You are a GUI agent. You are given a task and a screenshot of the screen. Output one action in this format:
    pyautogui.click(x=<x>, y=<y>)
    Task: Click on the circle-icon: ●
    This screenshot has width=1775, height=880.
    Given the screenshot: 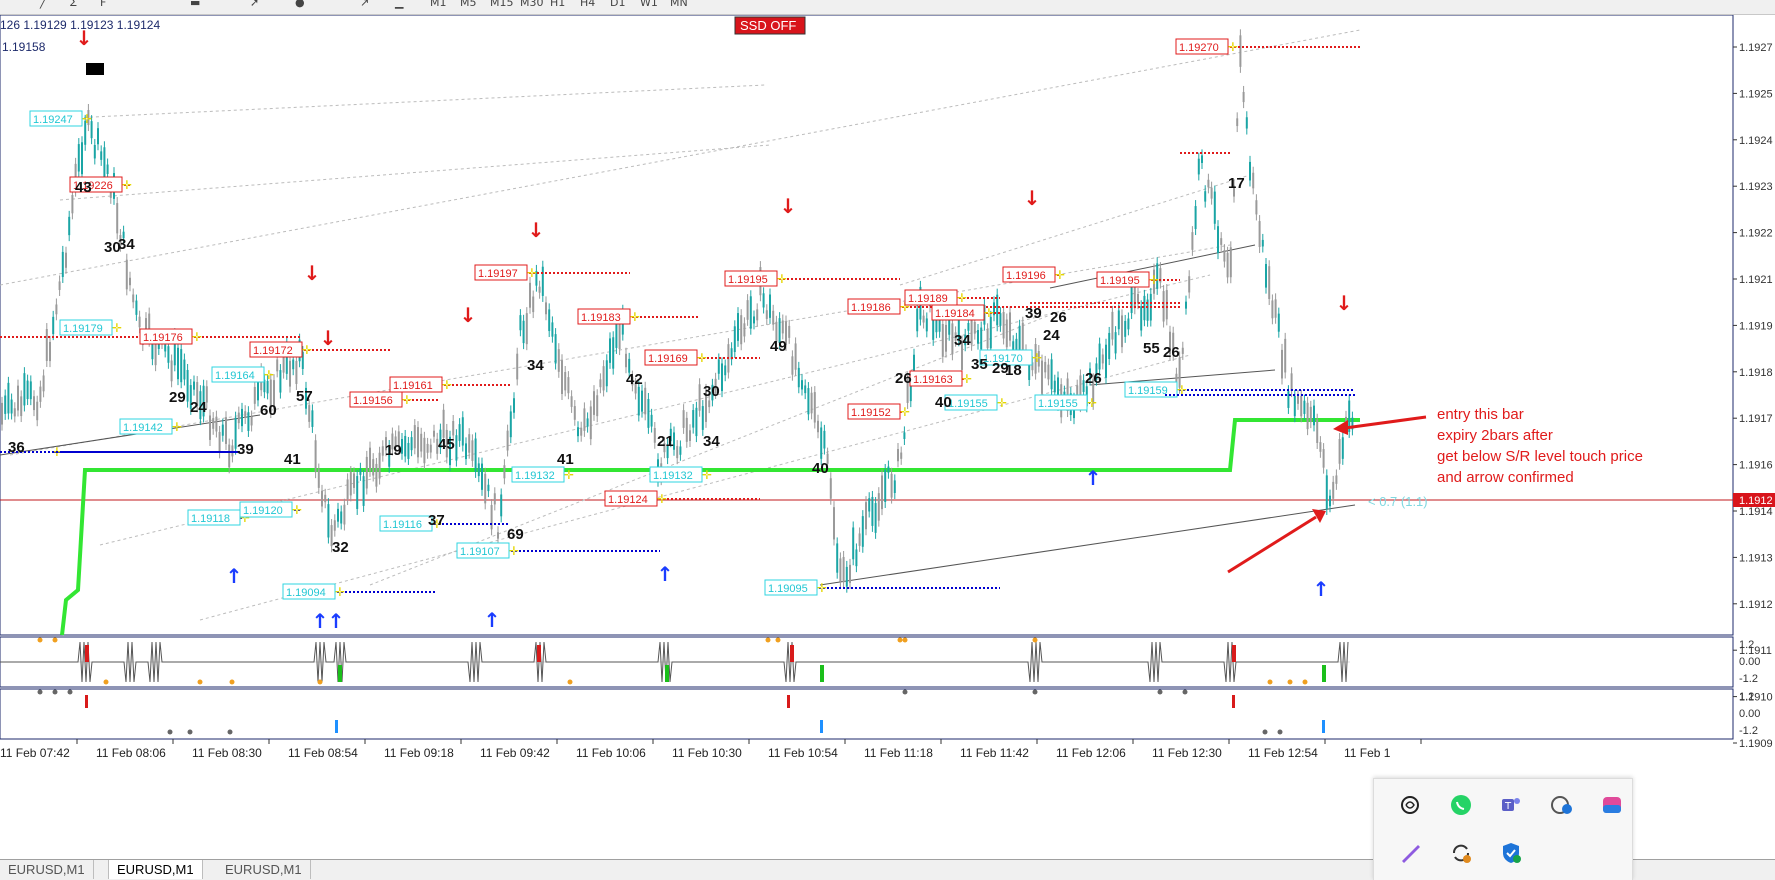 What is the action you would take?
    pyautogui.click(x=300, y=4)
    